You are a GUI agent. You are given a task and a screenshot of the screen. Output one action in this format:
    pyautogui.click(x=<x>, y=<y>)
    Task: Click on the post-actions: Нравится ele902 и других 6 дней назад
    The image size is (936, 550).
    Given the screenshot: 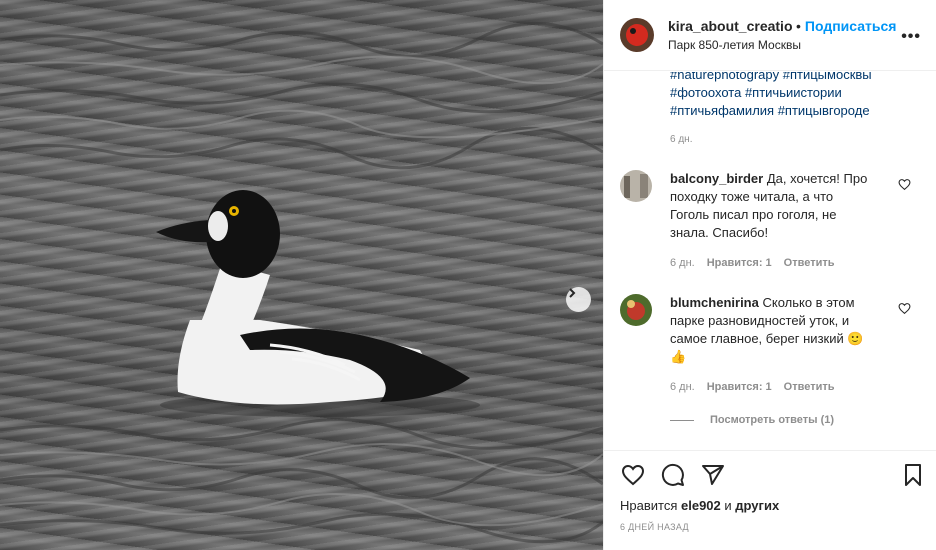 What is the action you would take?
    pyautogui.click(x=770, y=500)
    